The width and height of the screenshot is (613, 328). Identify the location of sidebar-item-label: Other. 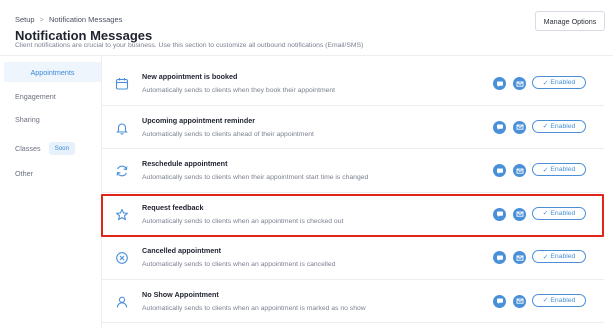
(24, 173).